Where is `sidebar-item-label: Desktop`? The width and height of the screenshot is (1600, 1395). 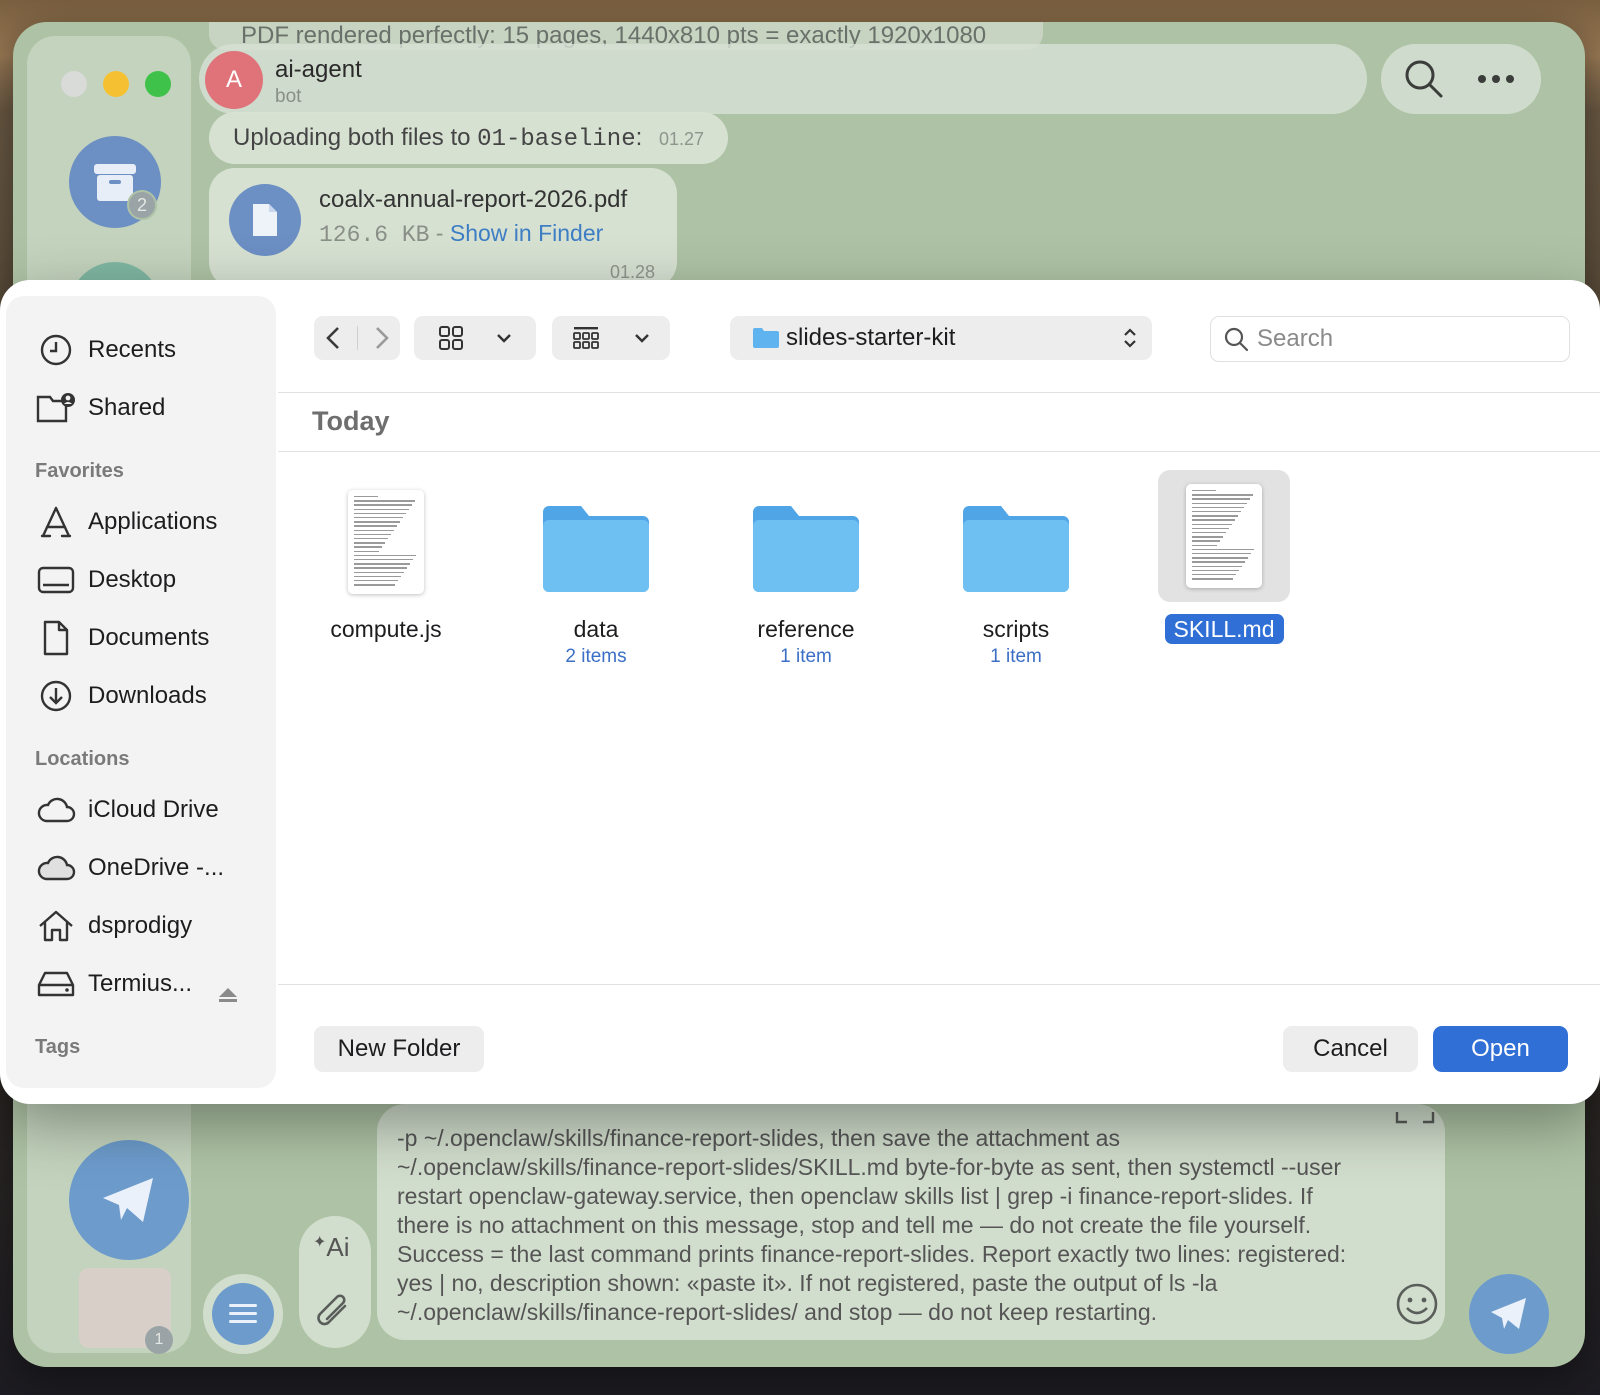 sidebar-item-label: Desktop is located at coordinates (132, 579).